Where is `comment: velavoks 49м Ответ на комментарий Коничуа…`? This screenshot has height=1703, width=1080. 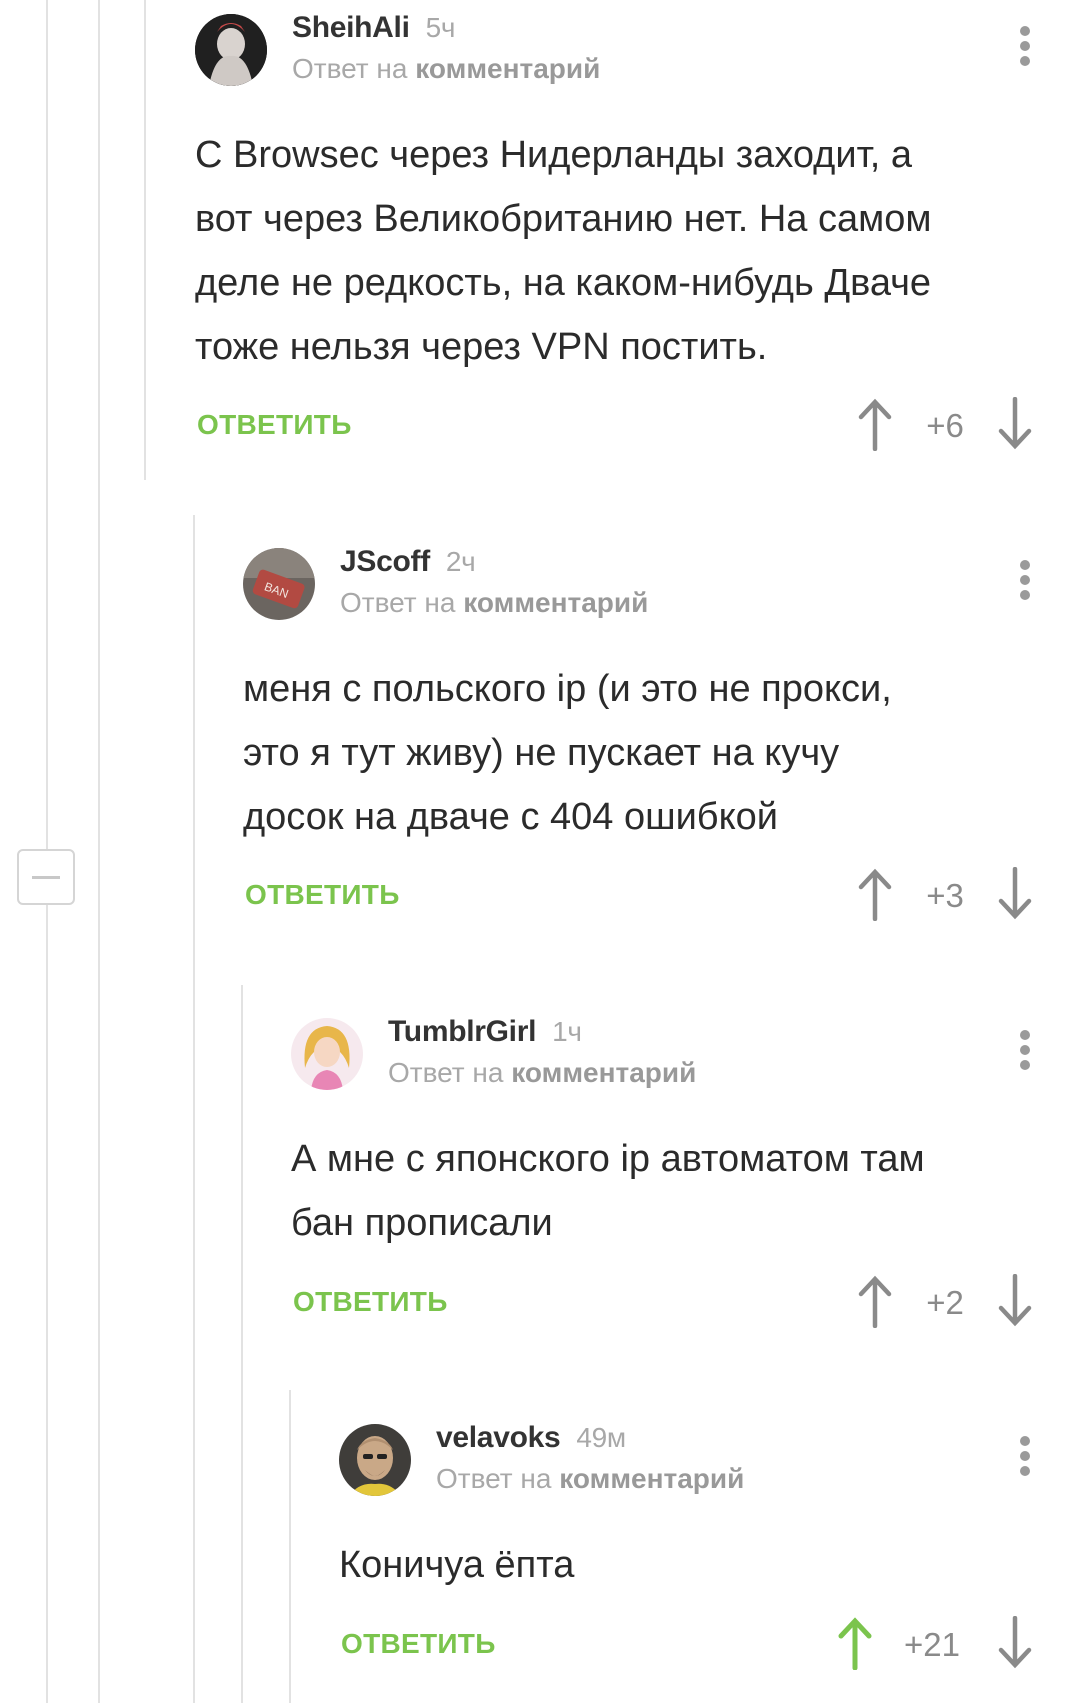
comment: velavoks 49м Ответ на комментарий Коничуа… is located at coordinates (686, 1556).